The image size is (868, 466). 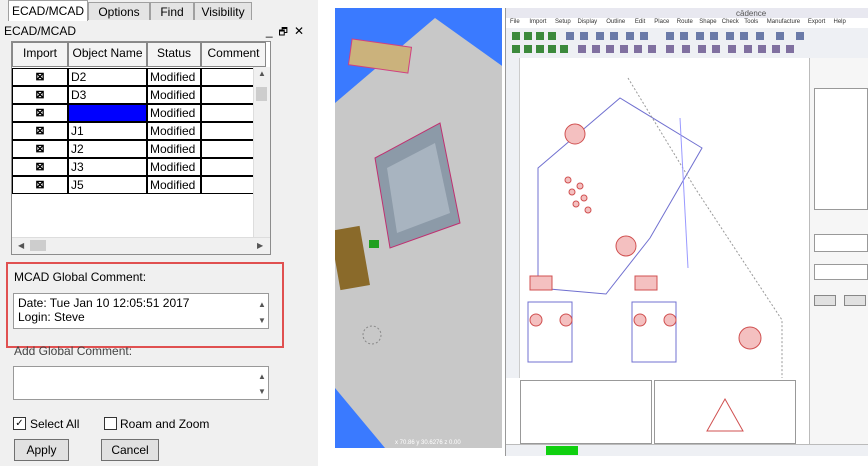 What do you see at coordinates (21, 245) in the screenshot?
I see `scroll-left-icon: ◀` at bounding box center [21, 245].